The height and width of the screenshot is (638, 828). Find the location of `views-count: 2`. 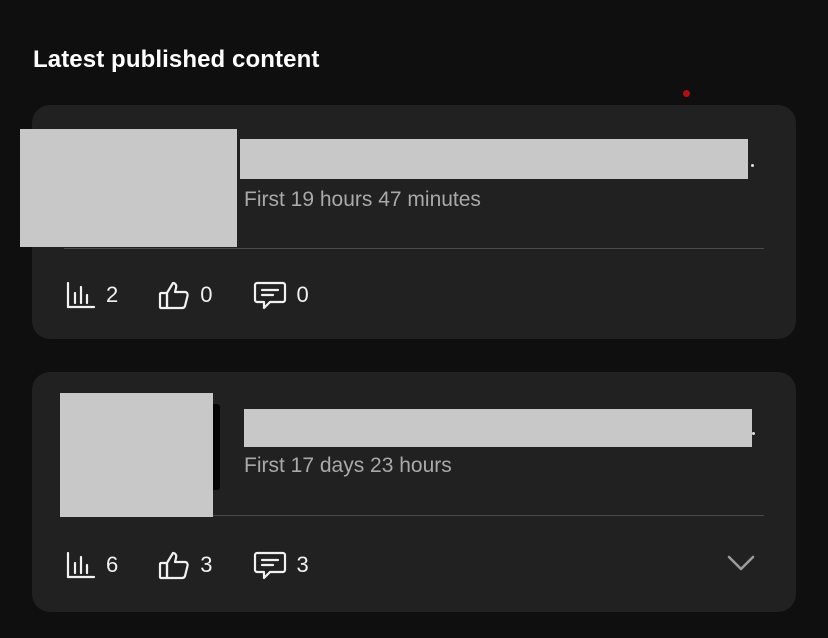

views-count: 2 is located at coordinates (112, 294).